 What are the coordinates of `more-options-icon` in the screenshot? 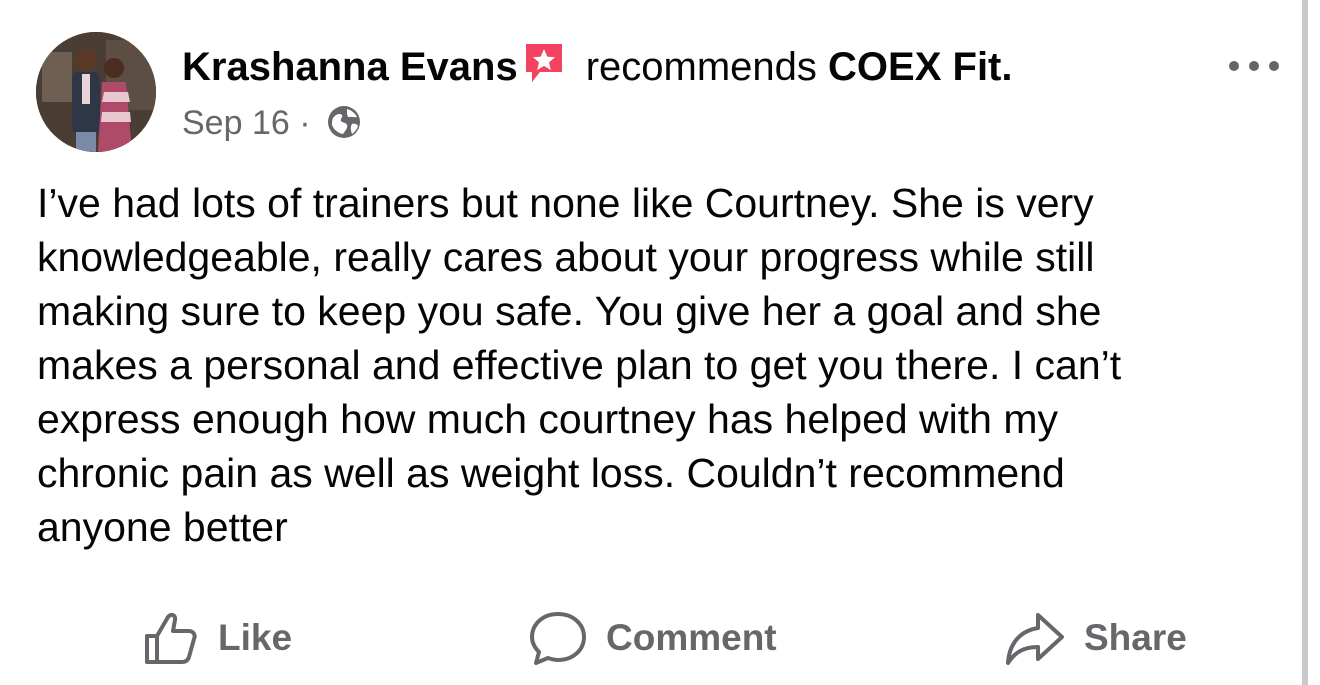 It's located at (1254, 66).